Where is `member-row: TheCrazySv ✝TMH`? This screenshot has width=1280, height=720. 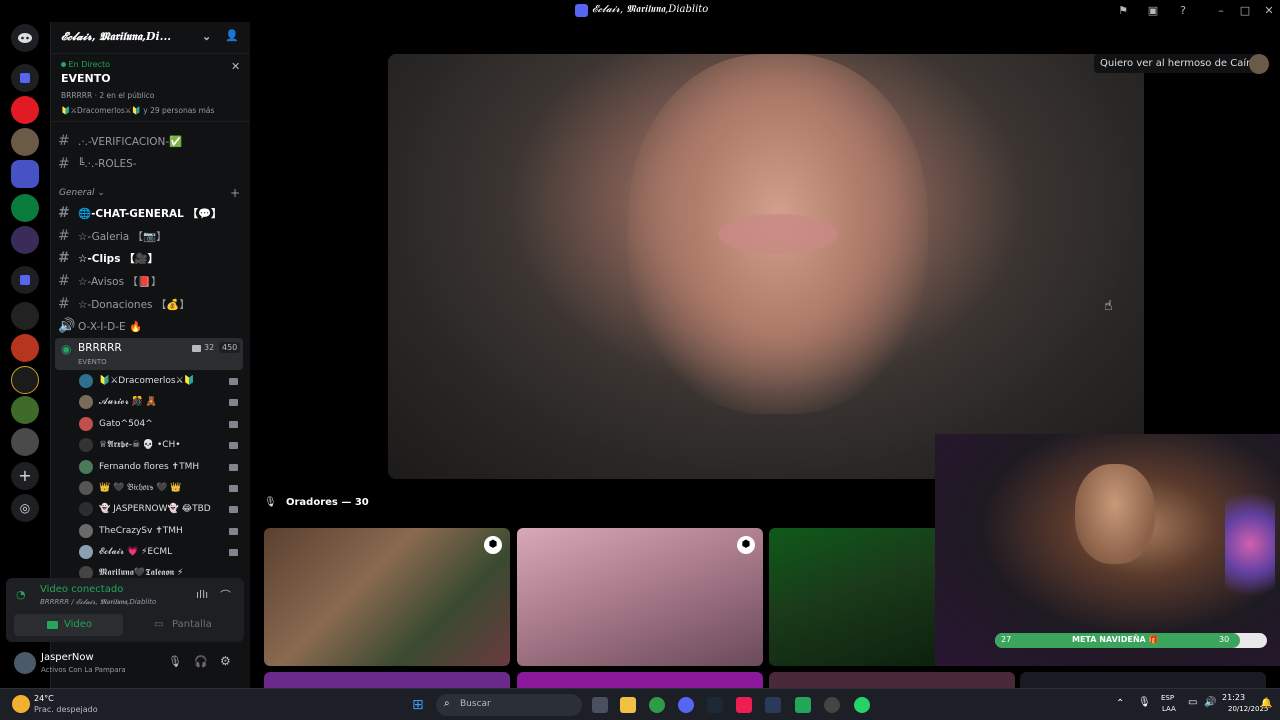 member-row: TheCrazySv ✝TMH is located at coordinates (131, 531).